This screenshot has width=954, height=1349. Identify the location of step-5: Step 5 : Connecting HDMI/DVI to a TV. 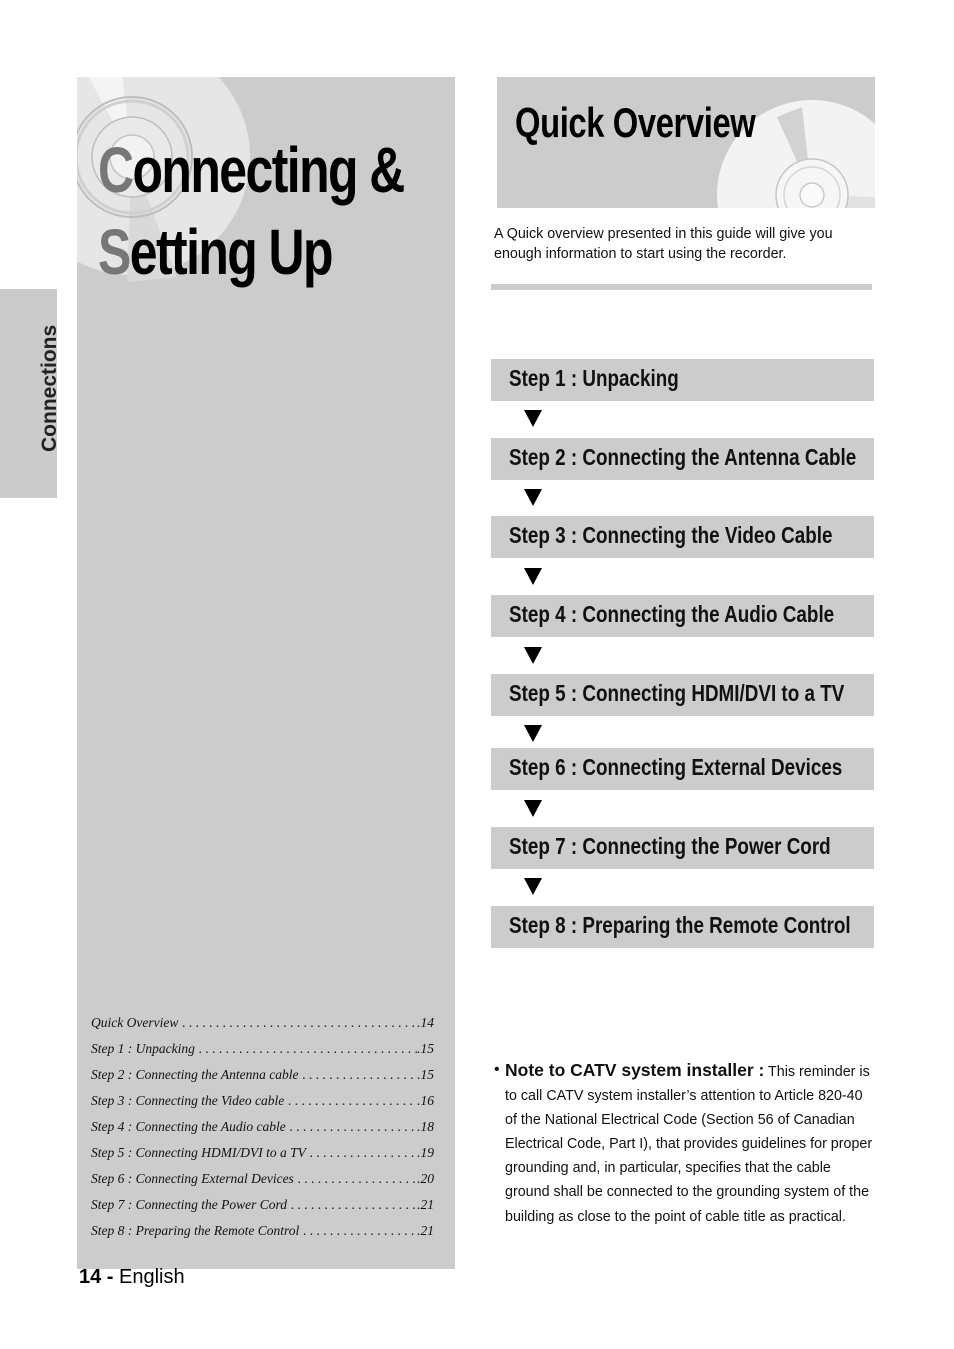
(682, 695).